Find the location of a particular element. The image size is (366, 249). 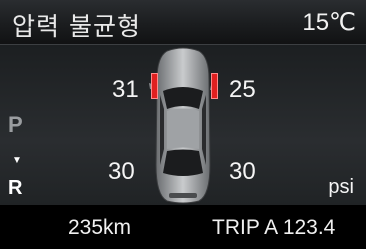

trip-meter-readout: TRIP A 123.4 is located at coordinates (274, 227).